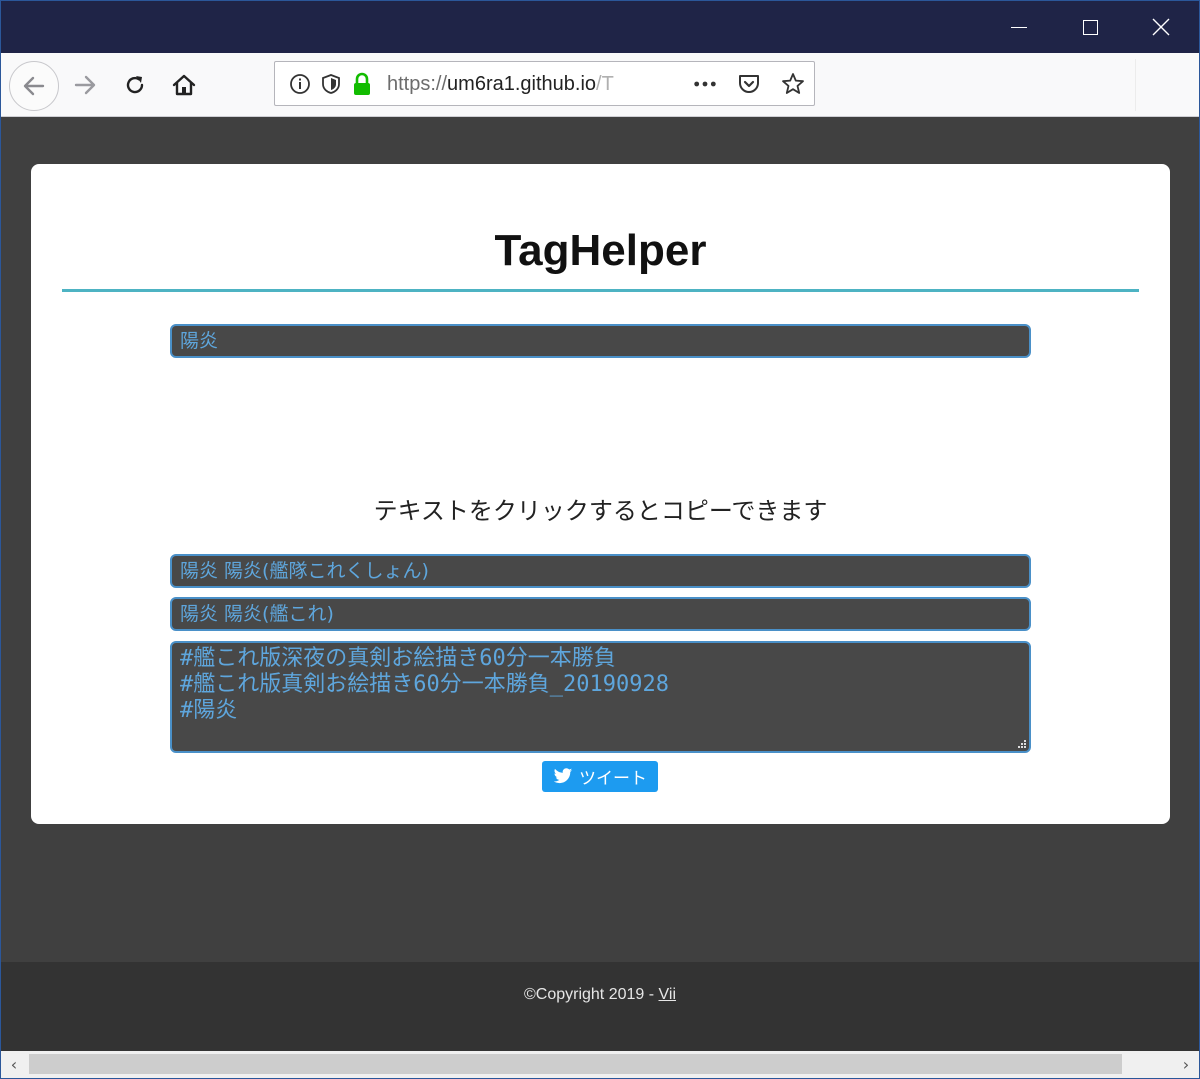  I want to click on reload-icon, so click(135, 85).